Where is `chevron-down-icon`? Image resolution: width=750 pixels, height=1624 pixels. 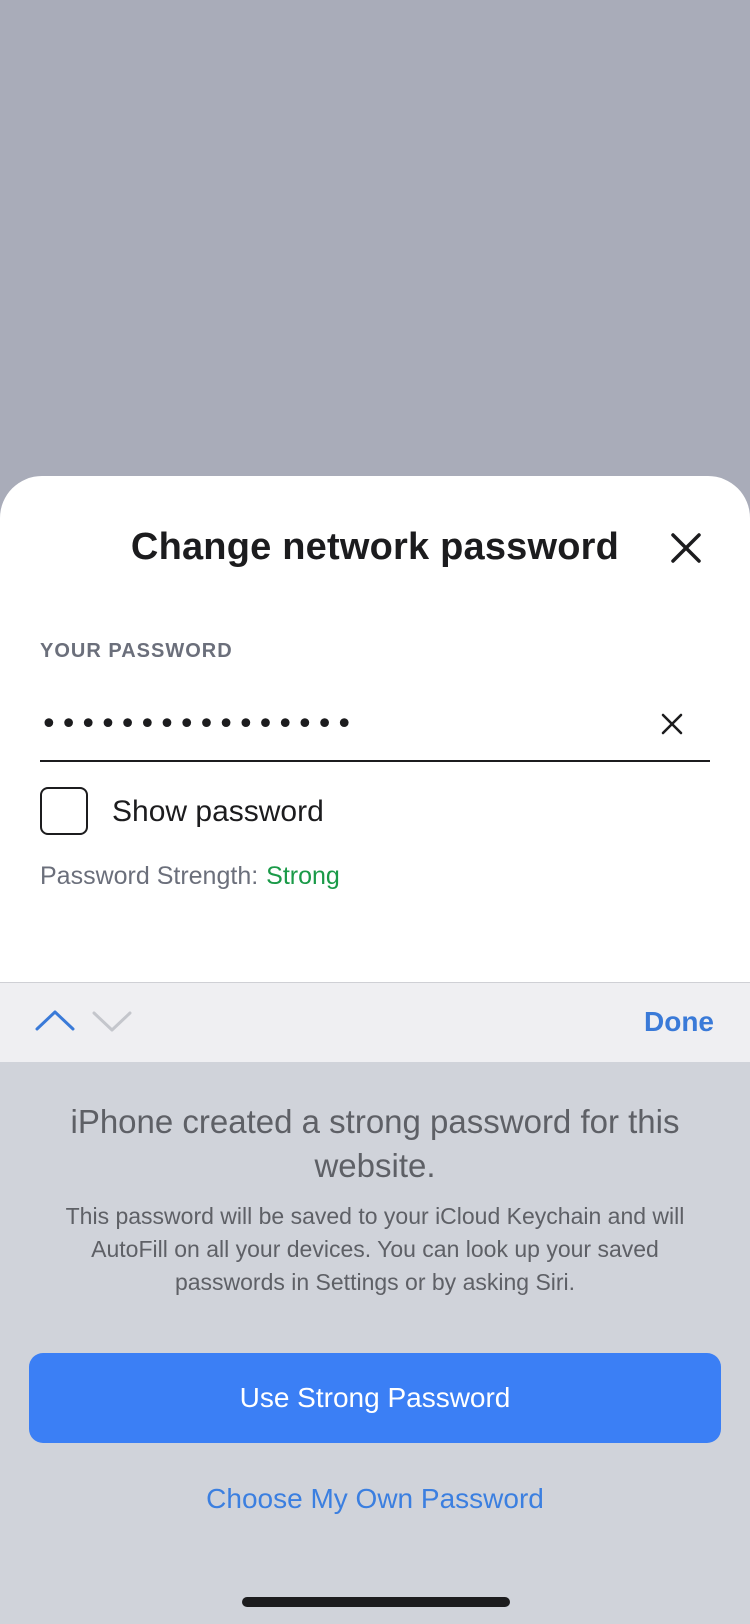 chevron-down-icon is located at coordinates (112, 1021).